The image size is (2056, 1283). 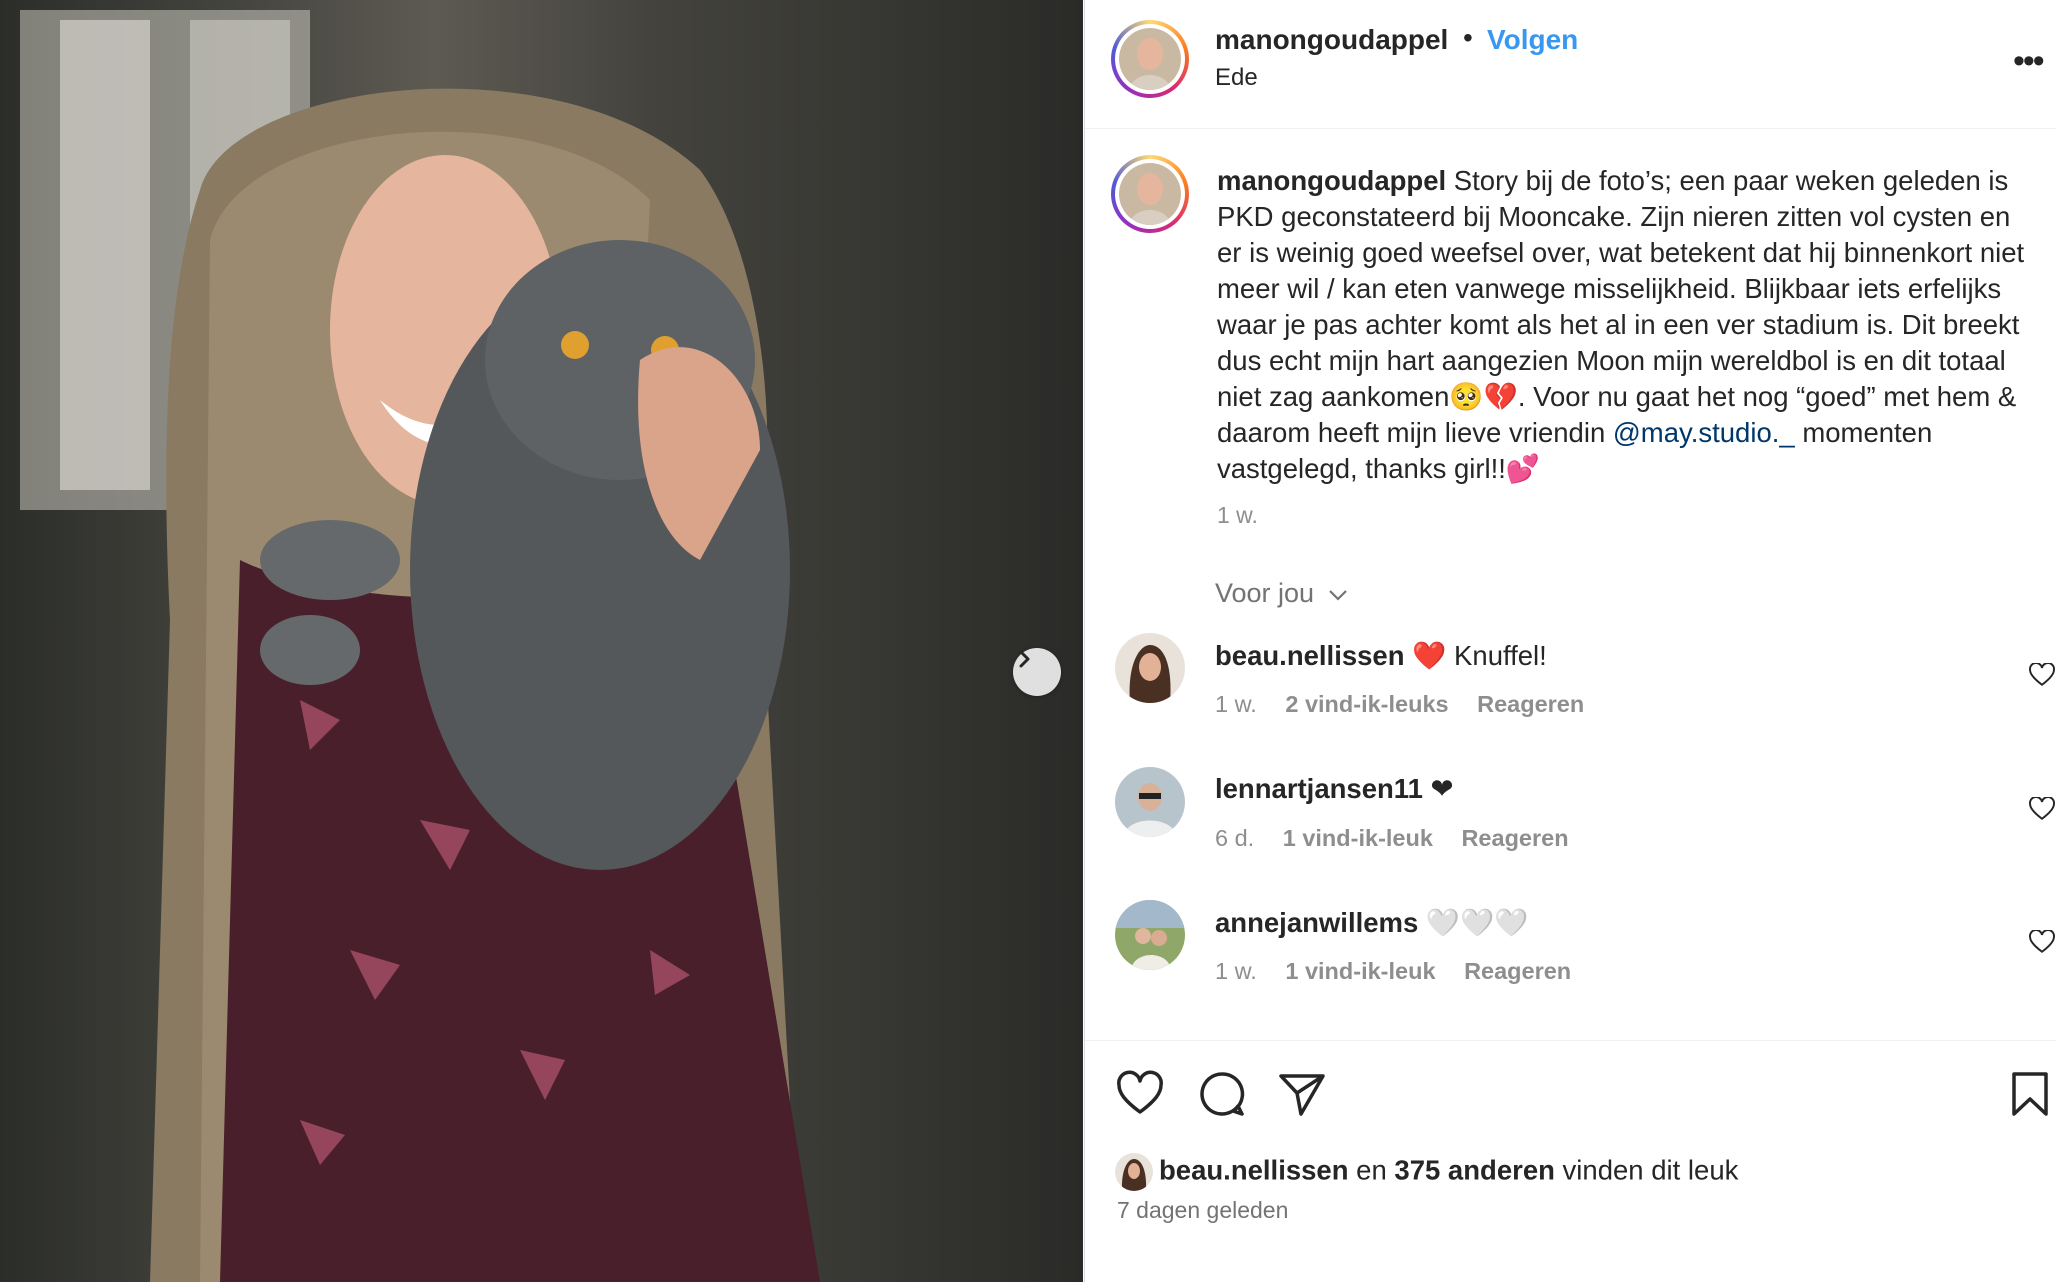 What do you see at coordinates (1150, 194) in the screenshot?
I see `caption-avatar` at bounding box center [1150, 194].